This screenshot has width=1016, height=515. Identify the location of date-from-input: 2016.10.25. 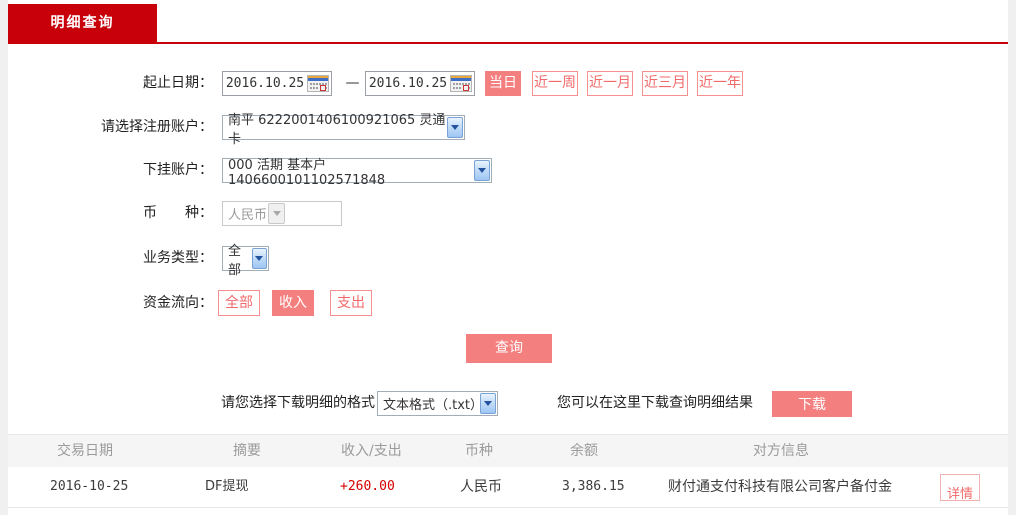
(277, 83).